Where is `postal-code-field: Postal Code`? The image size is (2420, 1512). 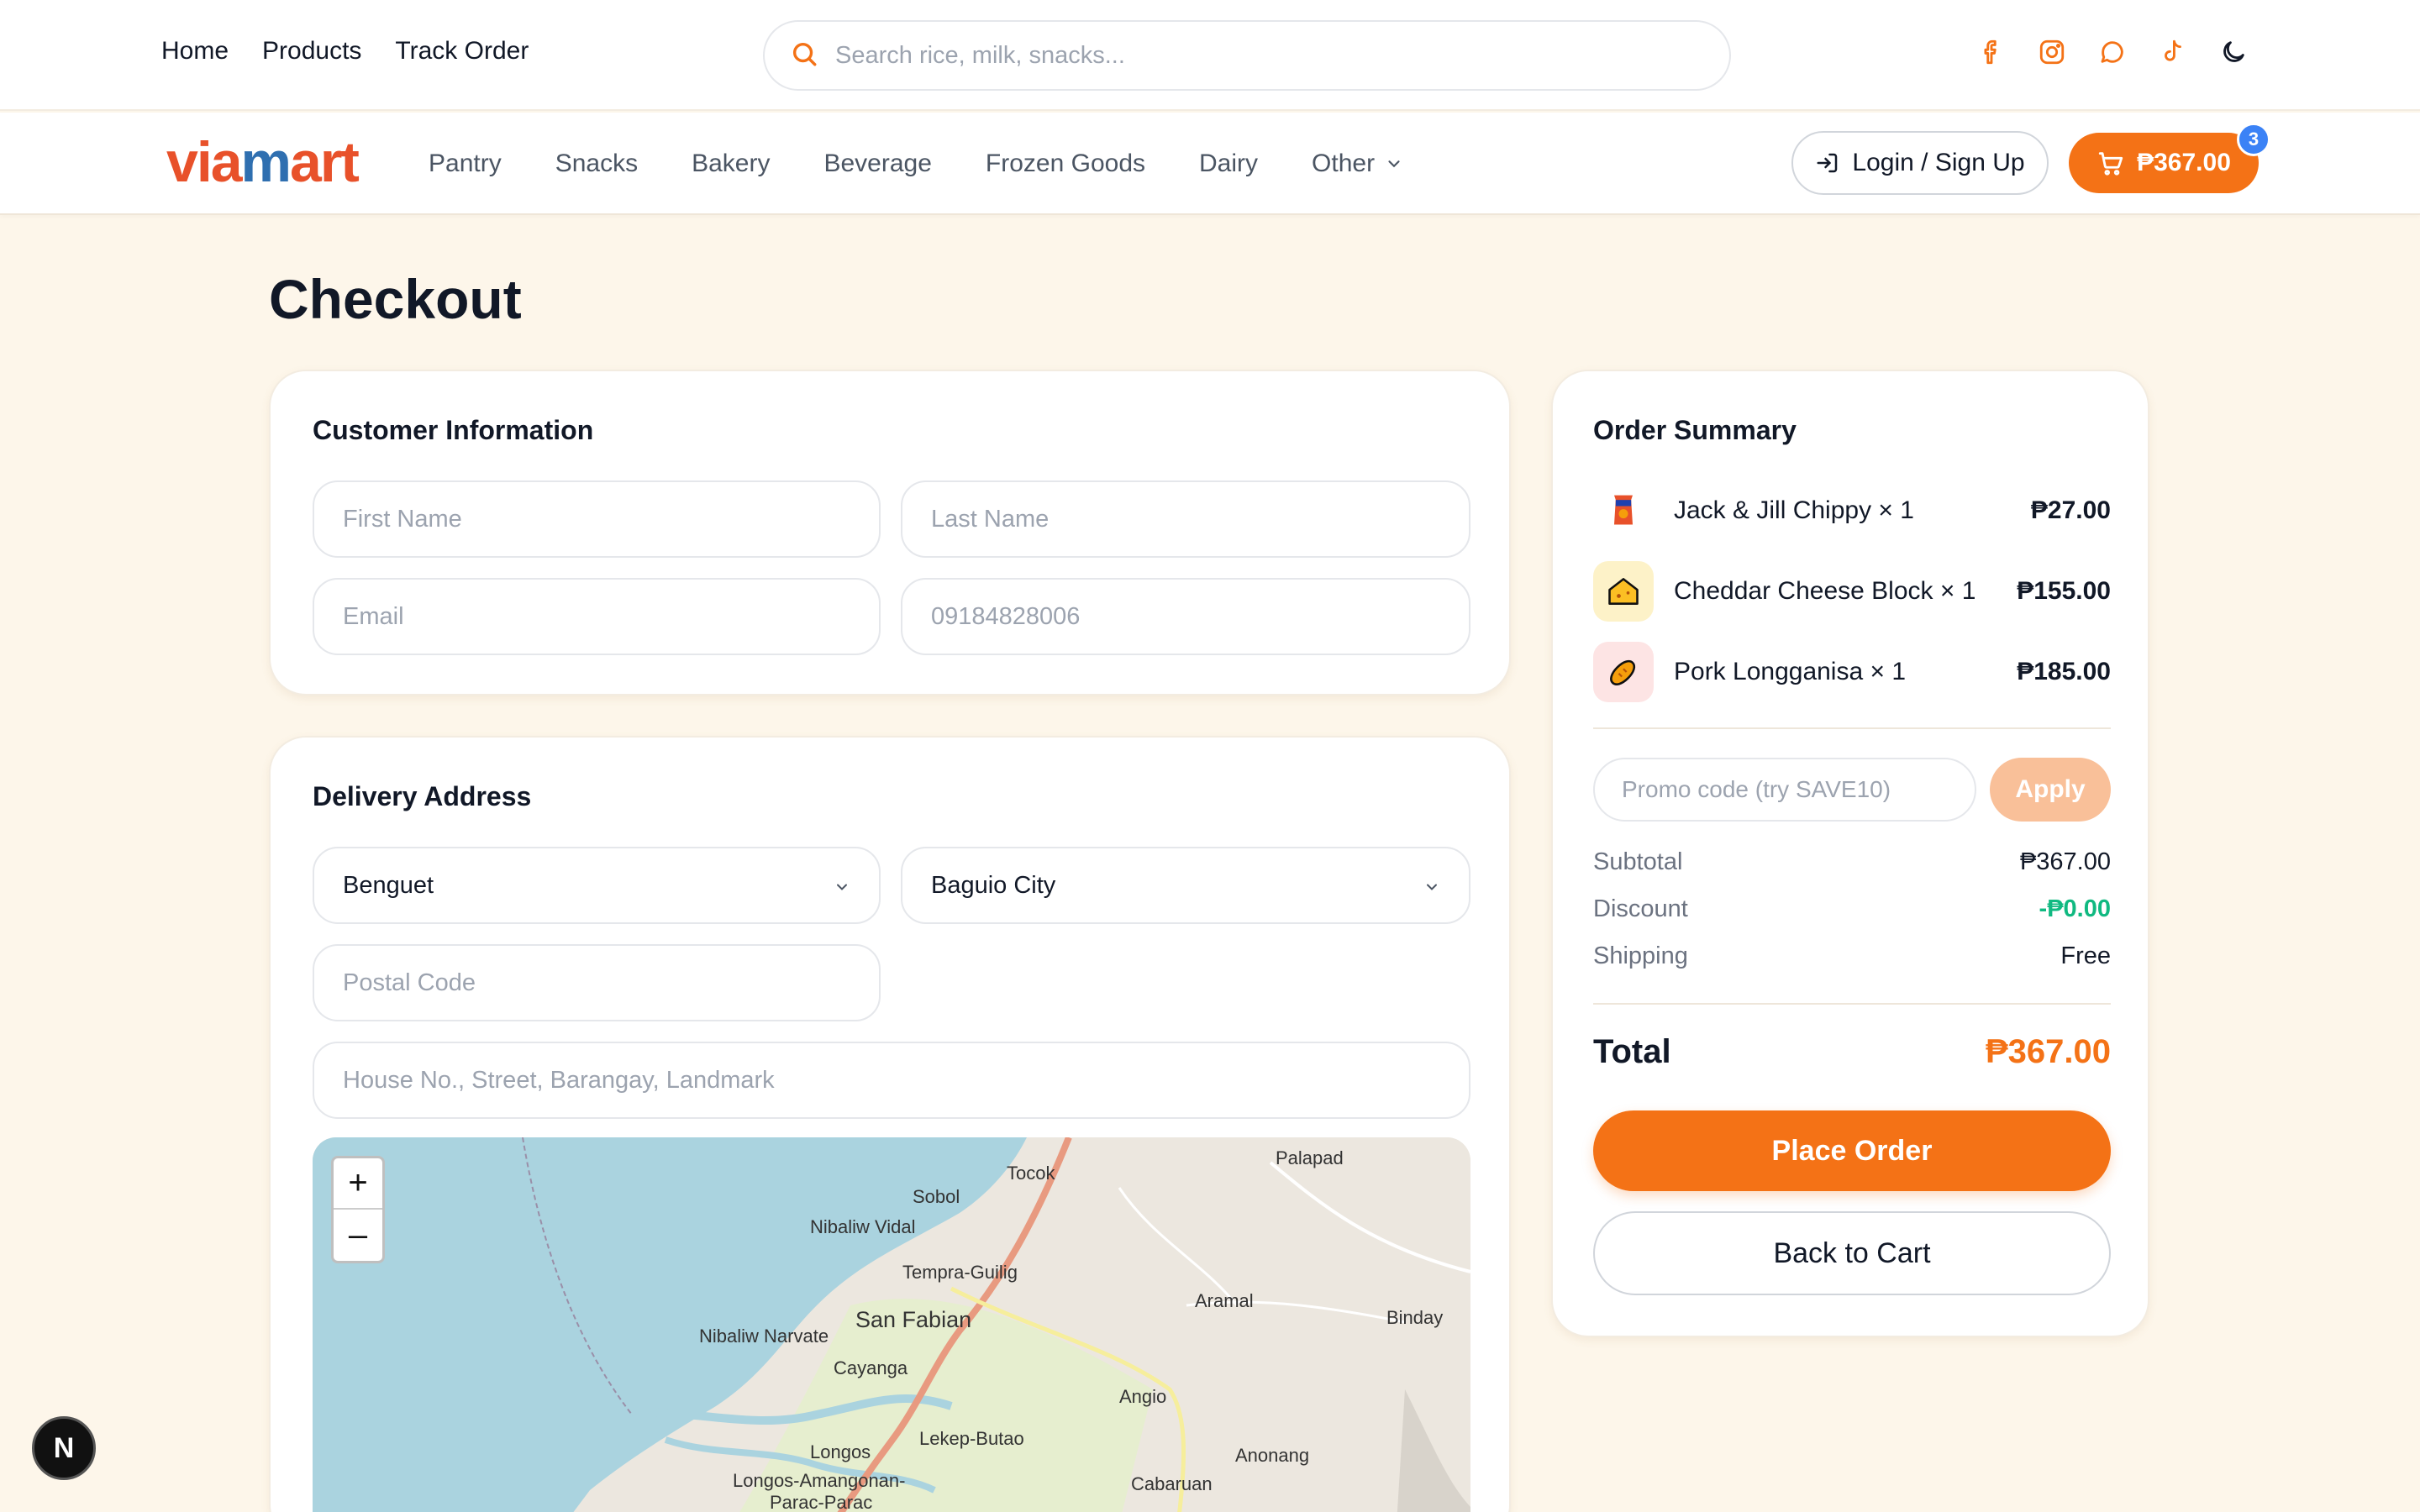 postal-code-field: Postal Code is located at coordinates (597, 982).